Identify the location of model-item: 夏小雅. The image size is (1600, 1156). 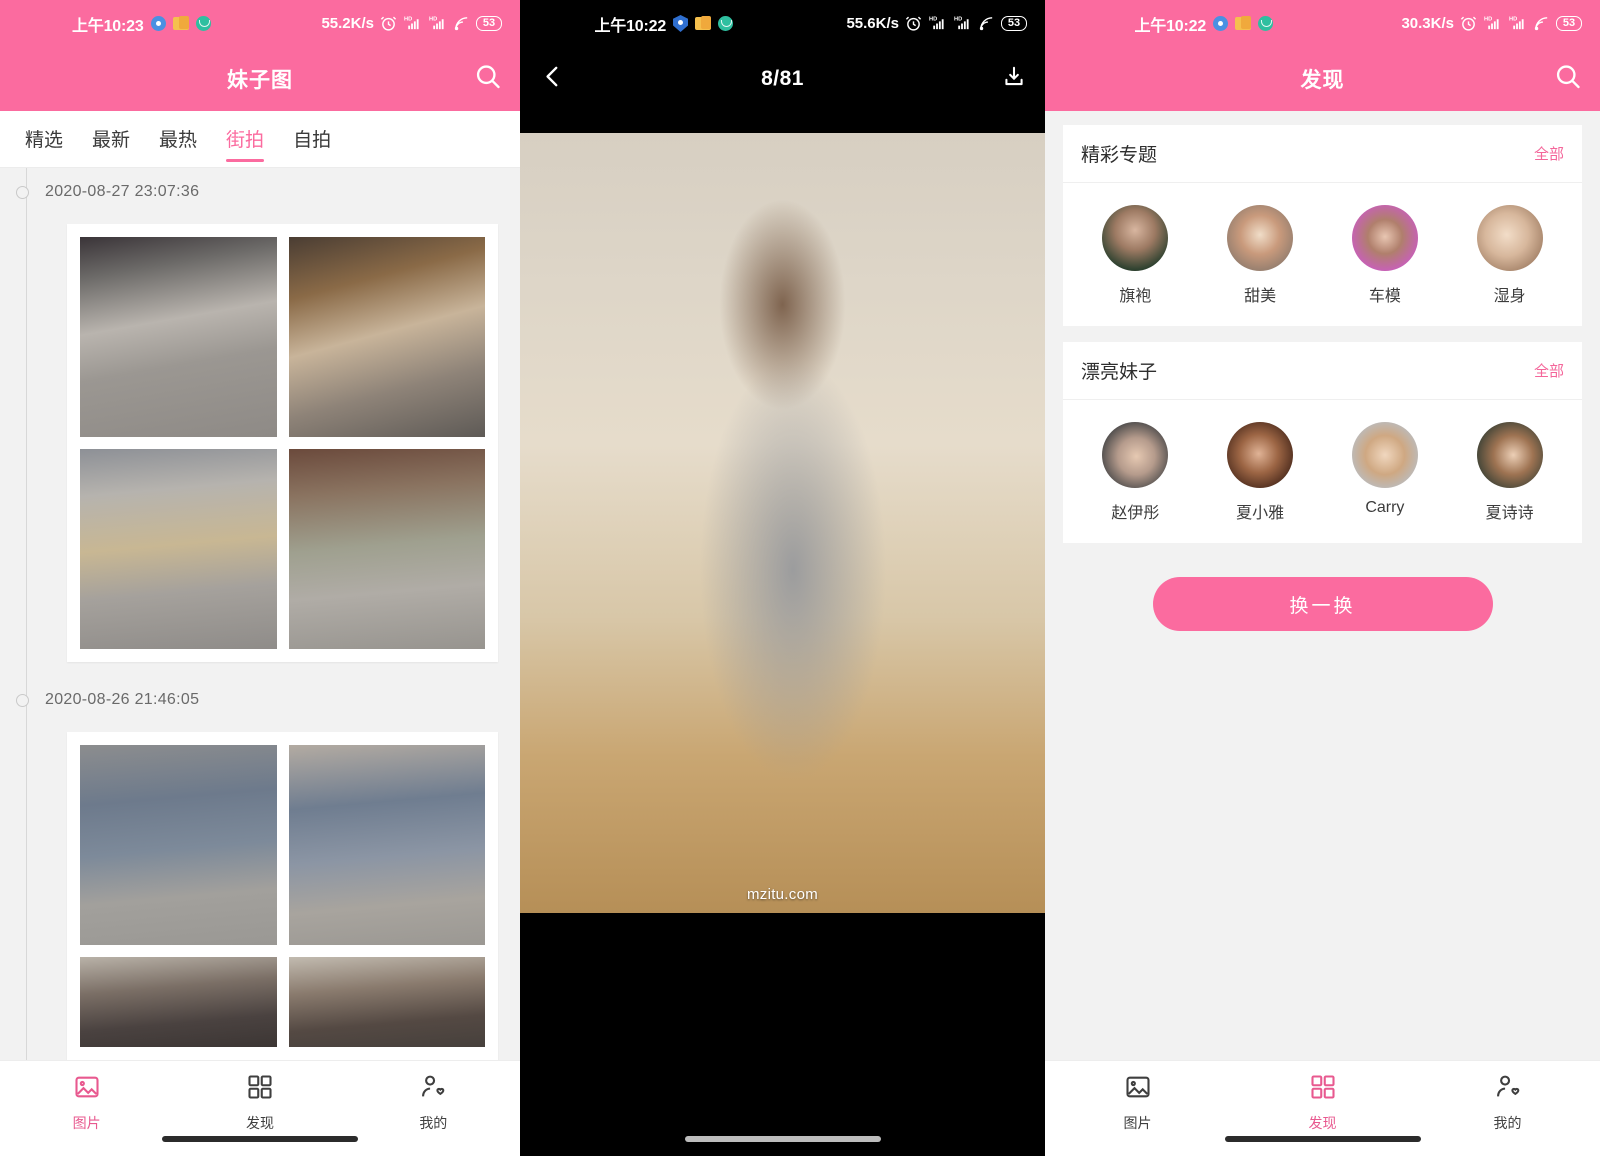
(1260, 472).